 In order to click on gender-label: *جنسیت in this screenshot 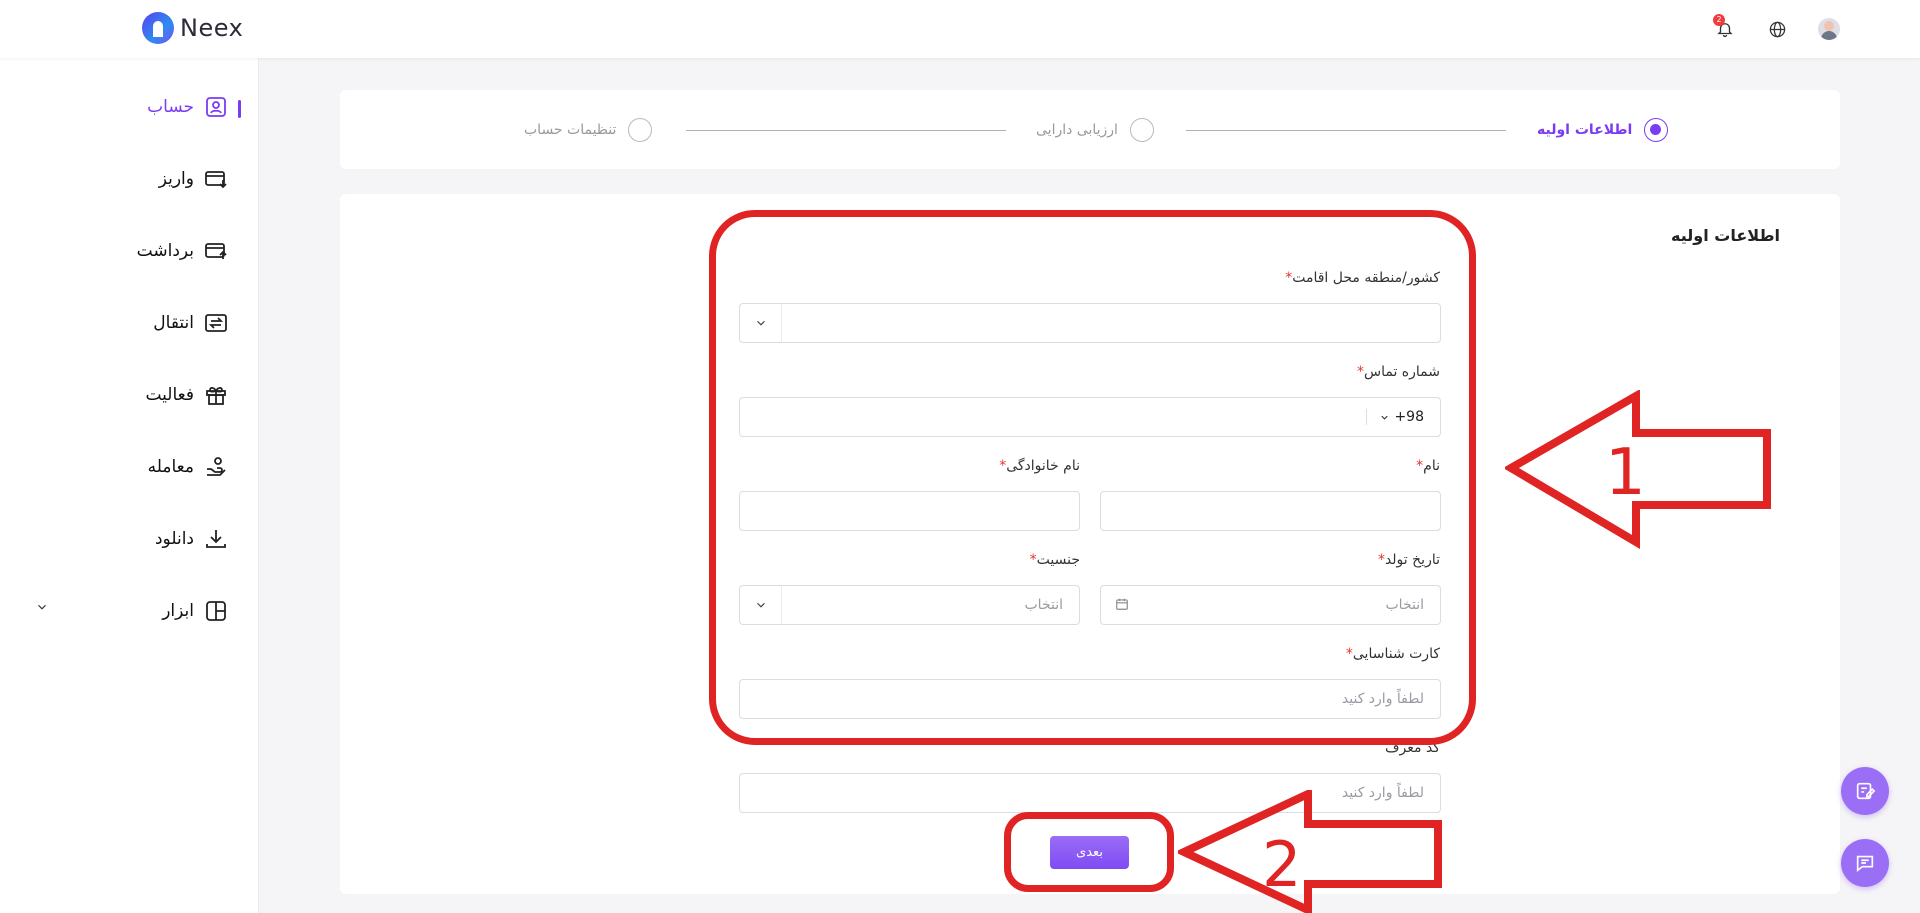, I will do `click(1054, 560)`.